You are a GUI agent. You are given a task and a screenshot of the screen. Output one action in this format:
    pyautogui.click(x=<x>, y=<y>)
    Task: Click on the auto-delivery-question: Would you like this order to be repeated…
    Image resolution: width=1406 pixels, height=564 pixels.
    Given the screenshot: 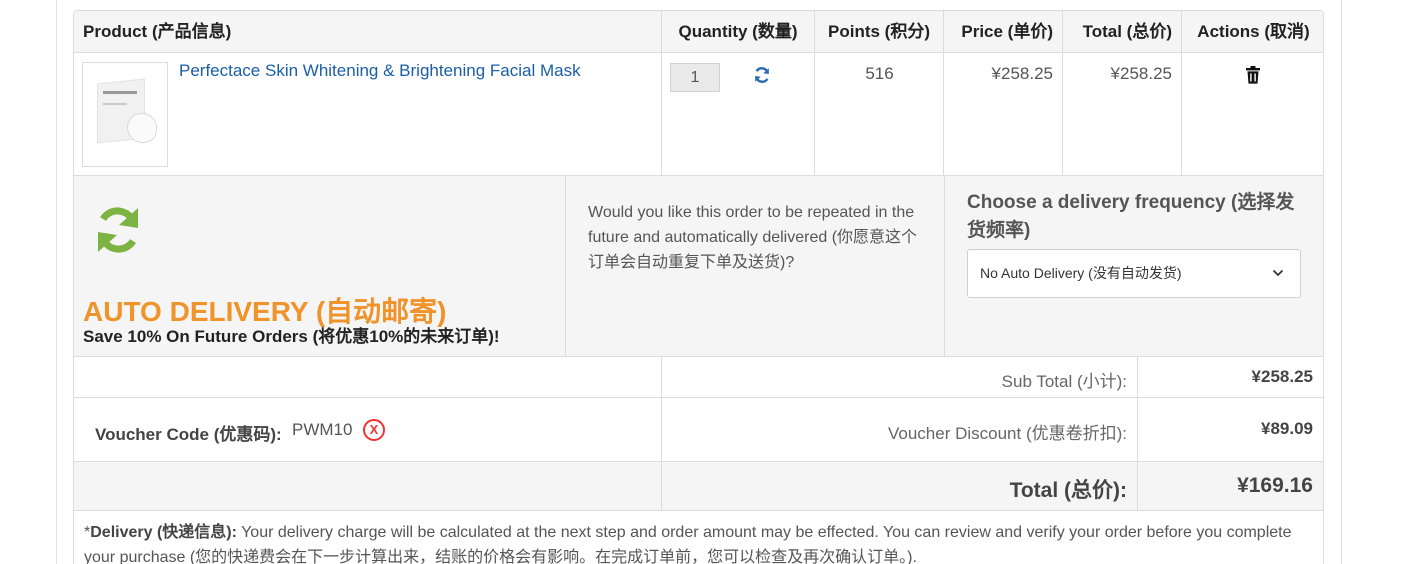 What is the action you would take?
    pyautogui.click(x=753, y=237)
    